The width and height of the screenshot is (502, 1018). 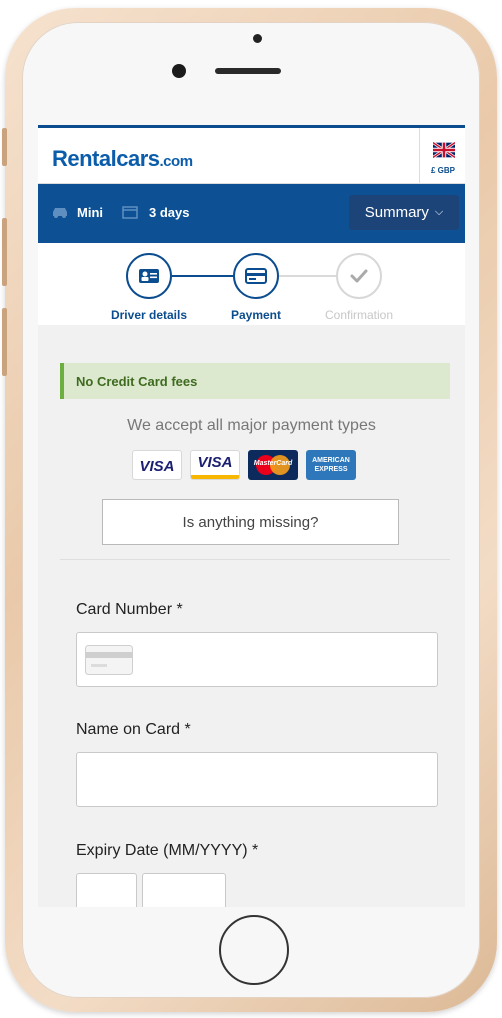 I want to click on no-fees-text: No Credit Card fees, so click(x=137, y=381).